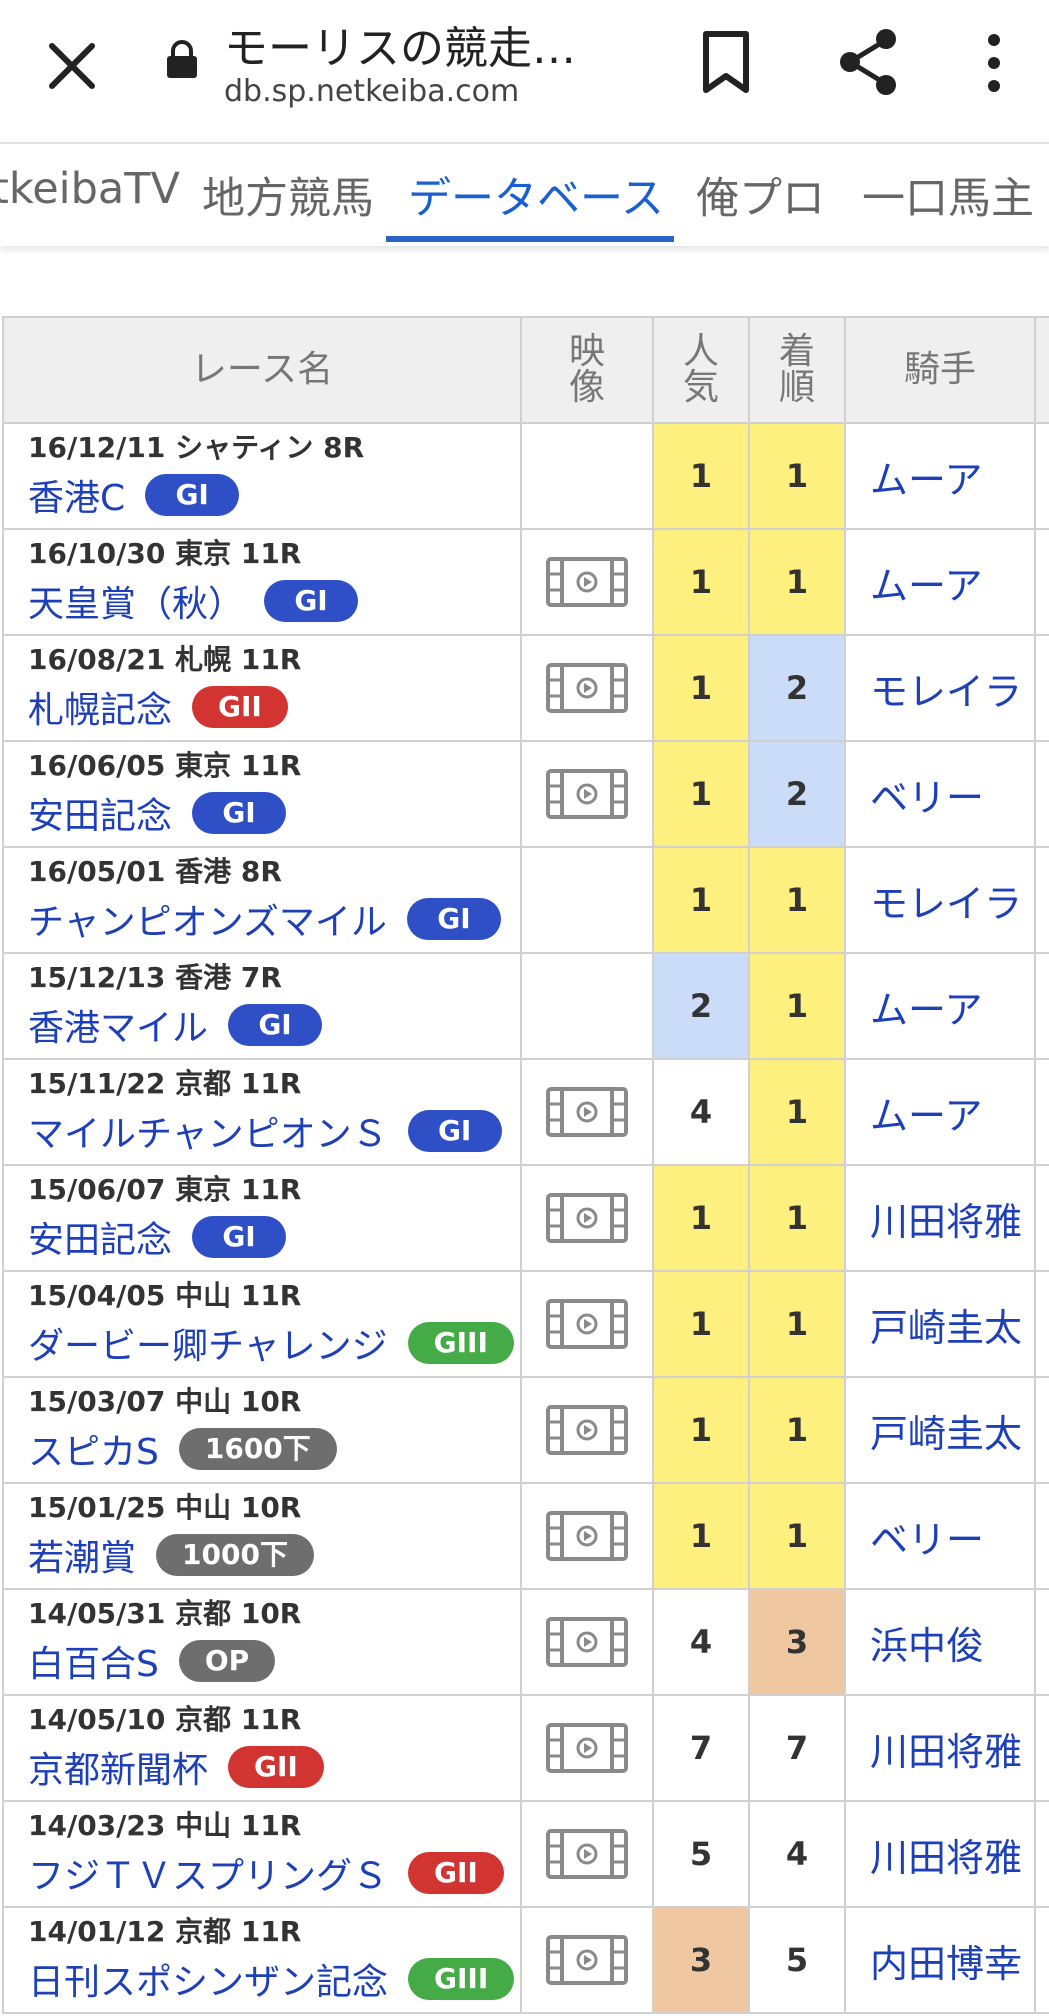 This screenshot has height=2016, width=1049. I want to click on table-row: 15/12/13 香港 7R 香港マイル GI 2 1 ムーア, so click(525, 1006).